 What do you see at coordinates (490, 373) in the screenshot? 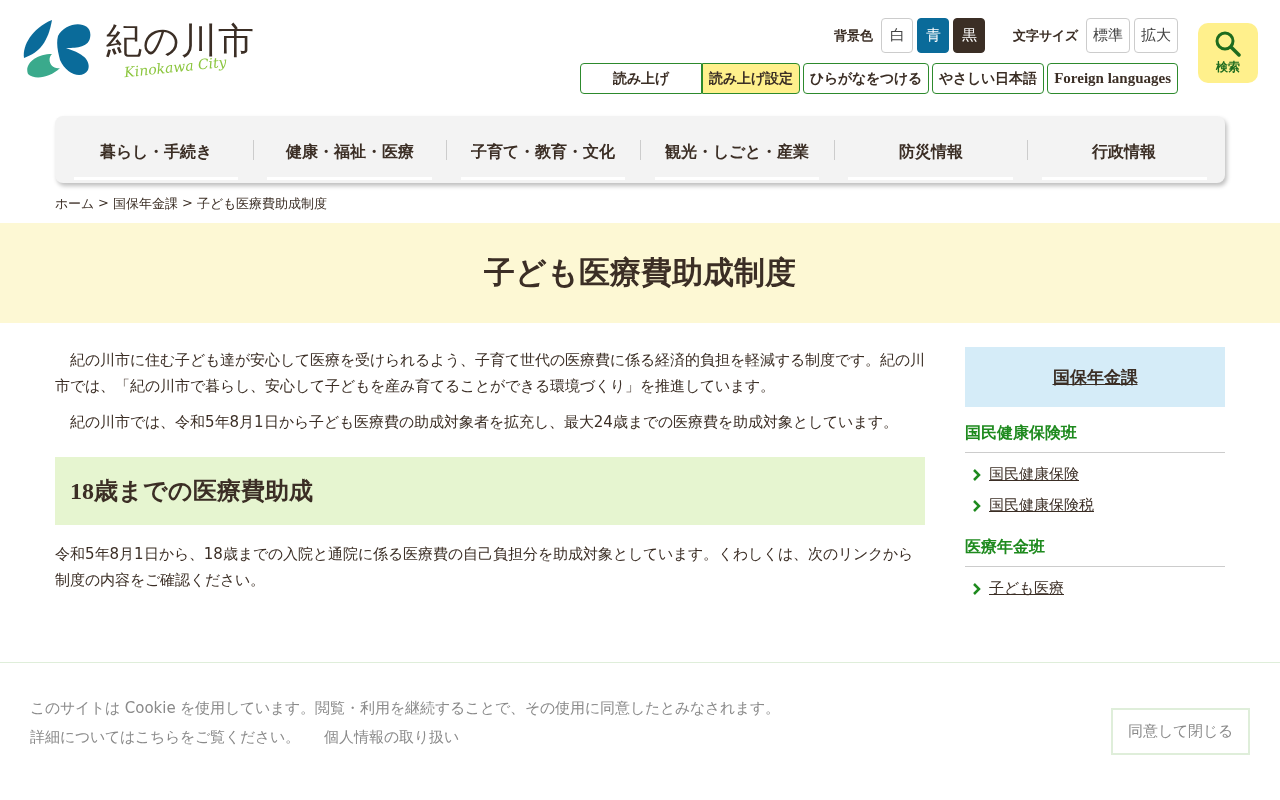
I see `body-paragraph: 紀の川市に住む子ども達が安心して医療を受けられるよう、子育て世代の医療費に係る経済的負担を軽減する制度です。紀の川市では、「紀の川市で暮らし、安心して子どもを産み育てることができる環境づくり」を推進しています。` at bounding box center [490, 373].